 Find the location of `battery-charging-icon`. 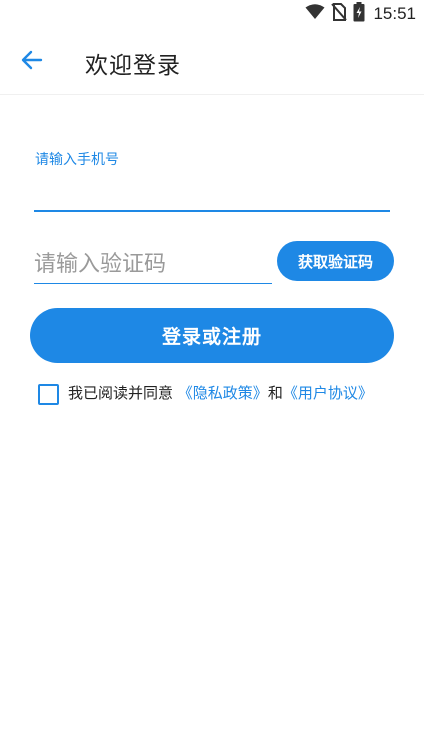

battery-charging-icon is located at coordinates (359, 14).